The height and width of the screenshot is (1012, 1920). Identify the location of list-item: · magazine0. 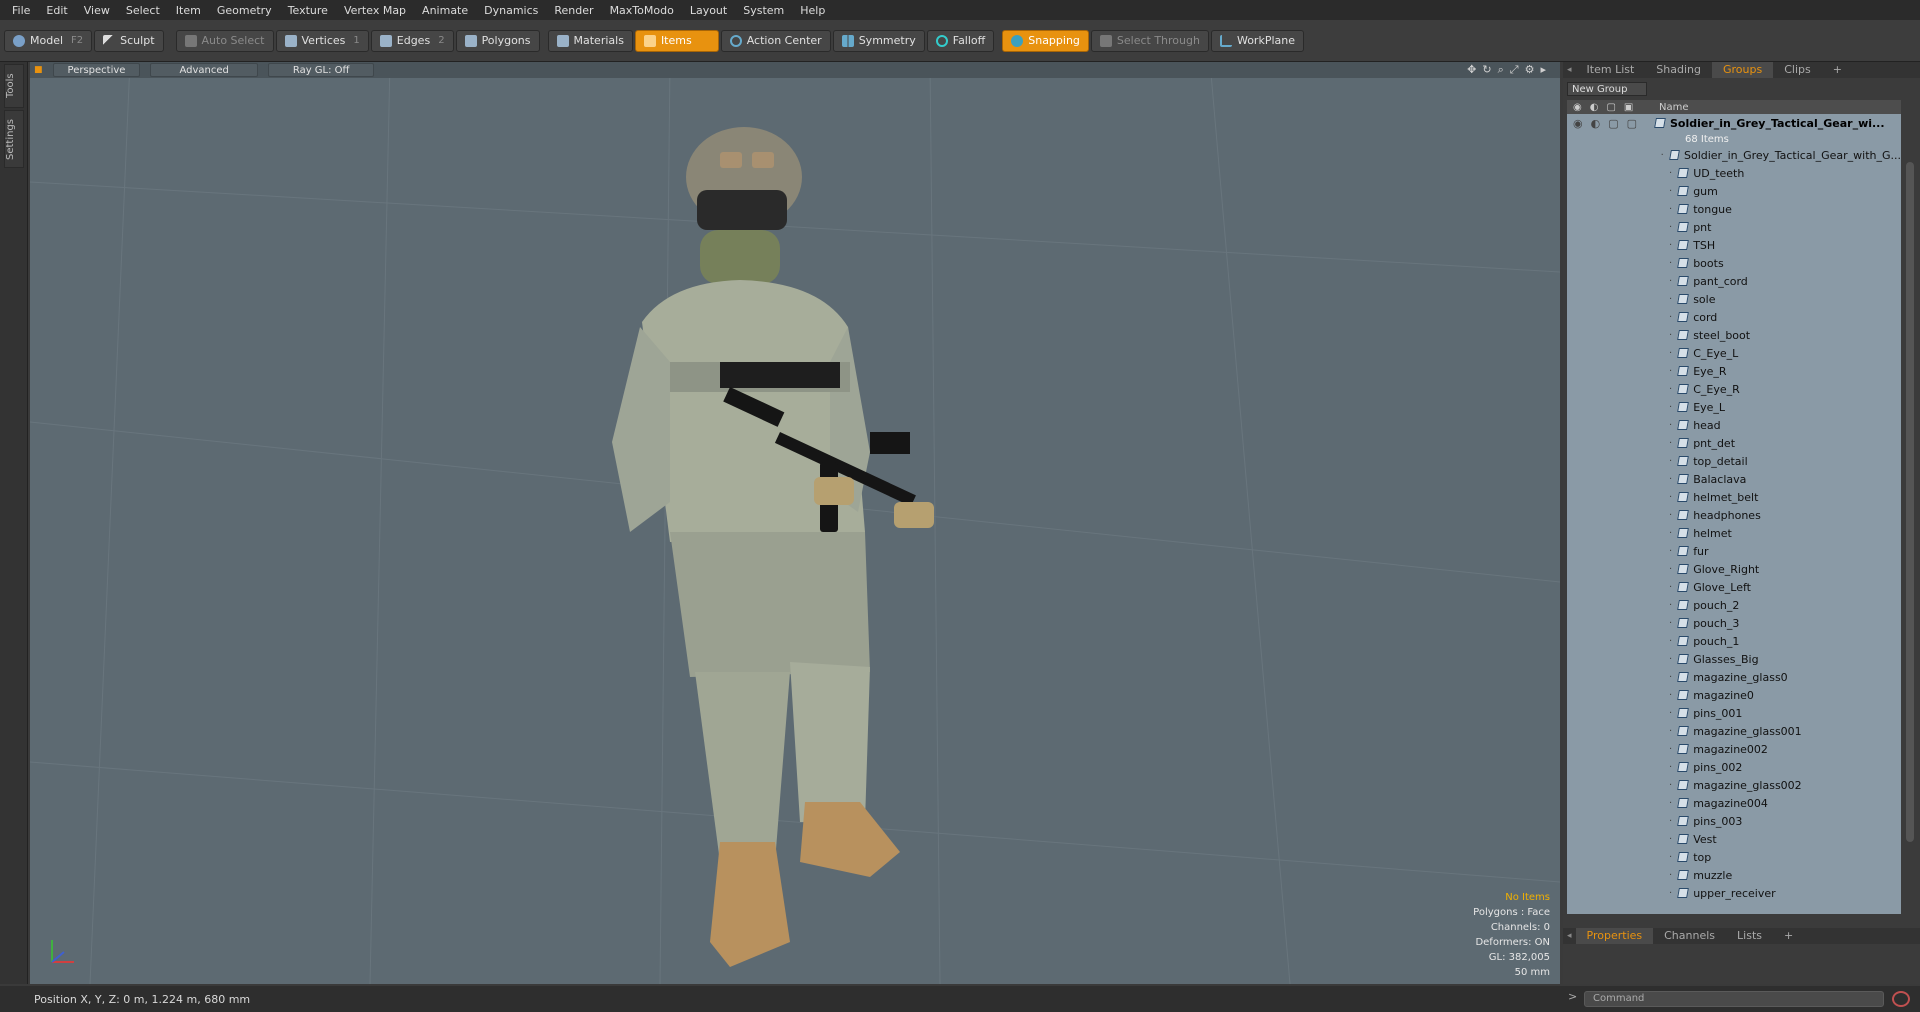
(1734, 695).